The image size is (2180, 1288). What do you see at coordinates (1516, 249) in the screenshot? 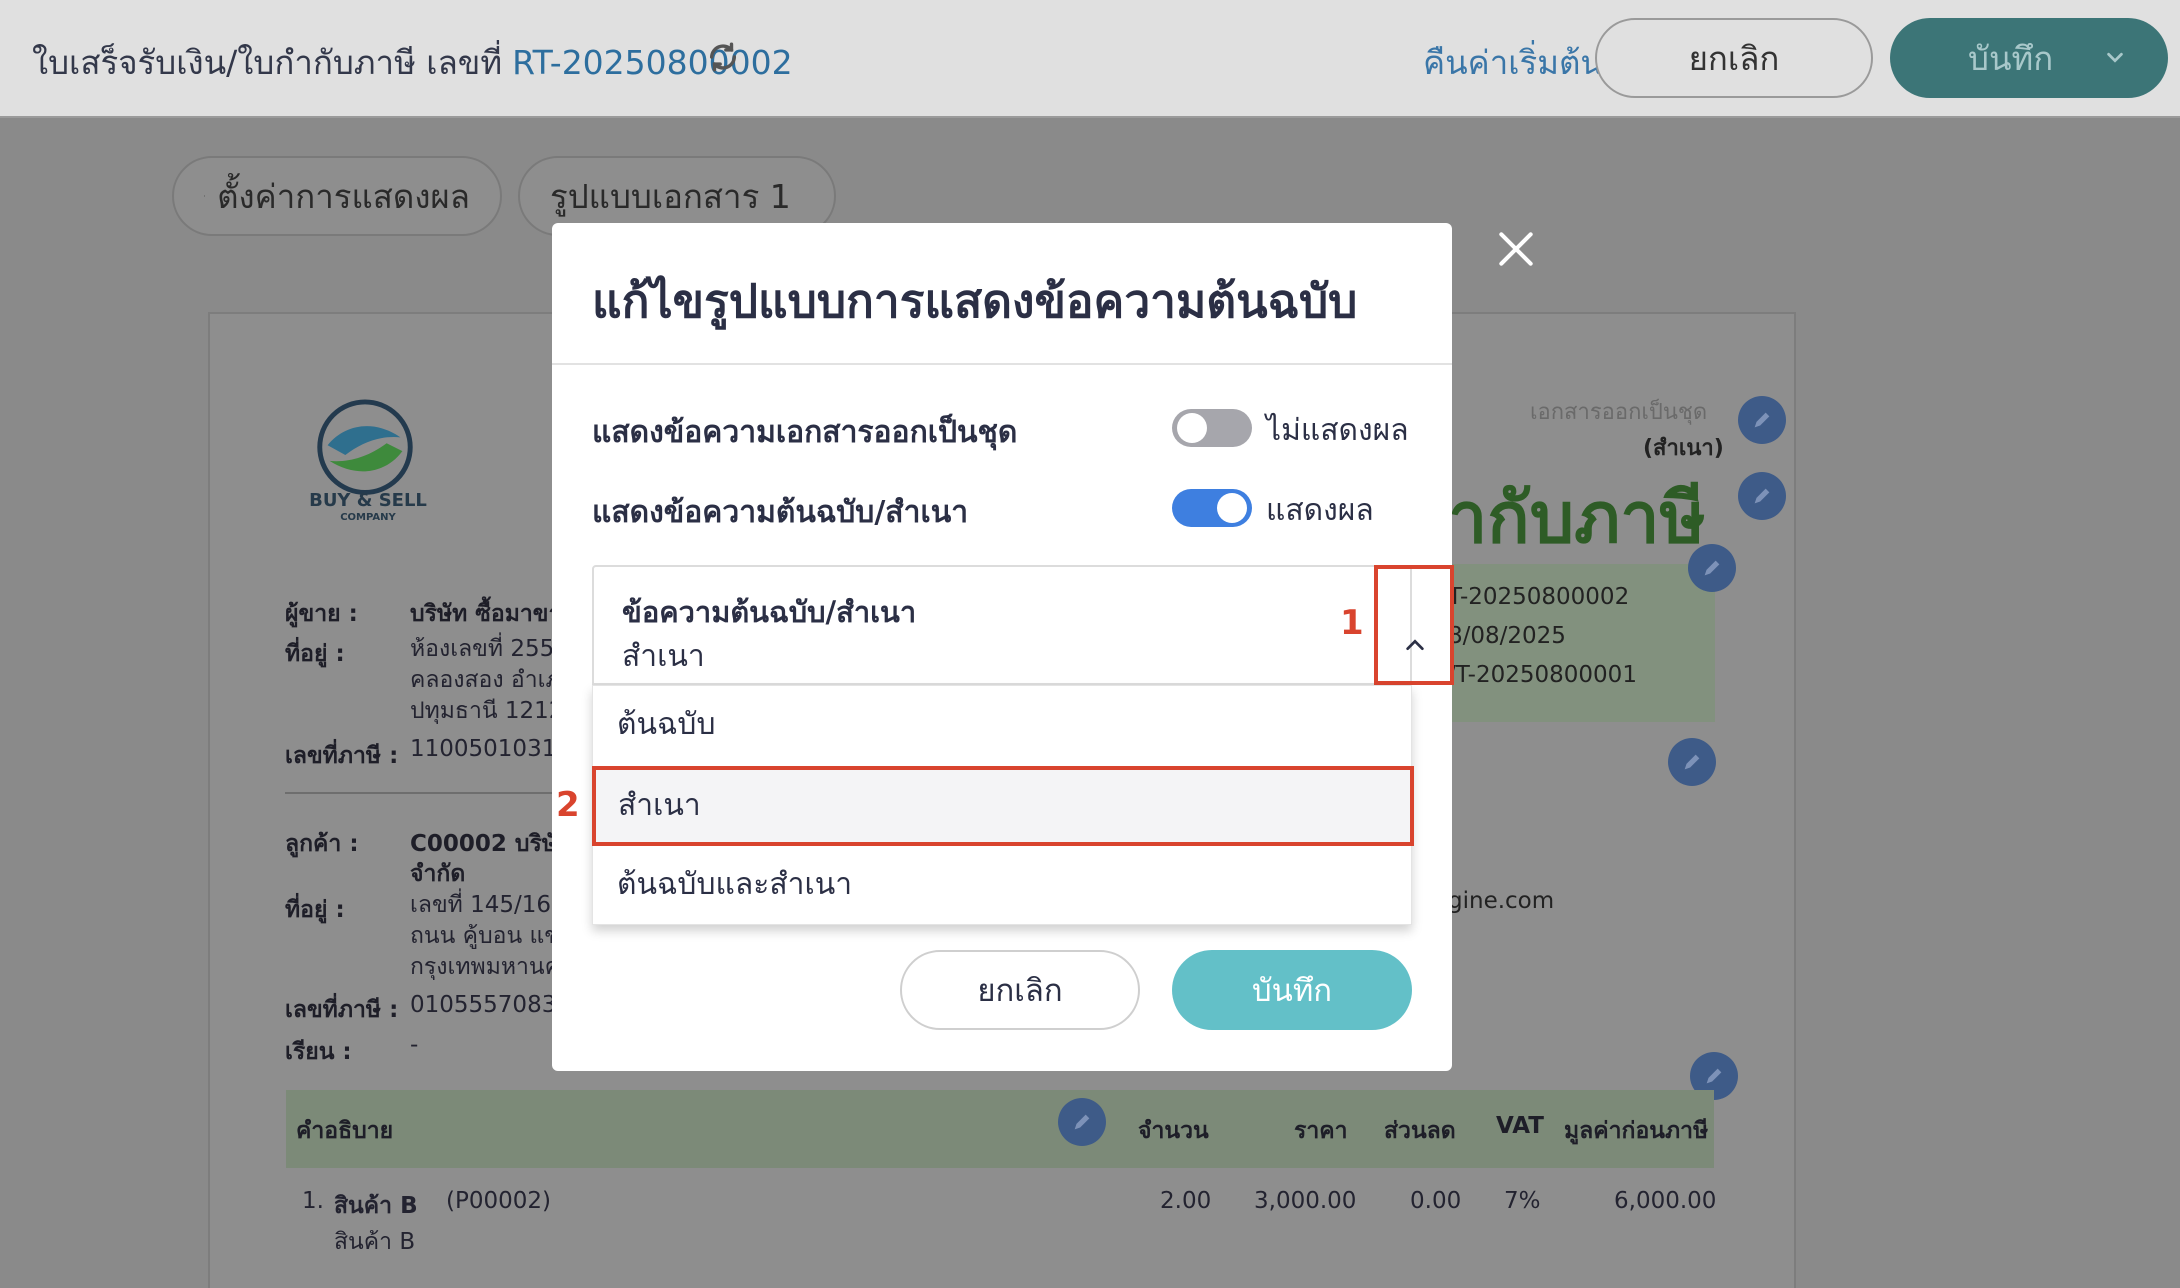
I see `close-icon` at bounding box center [1516, 249].